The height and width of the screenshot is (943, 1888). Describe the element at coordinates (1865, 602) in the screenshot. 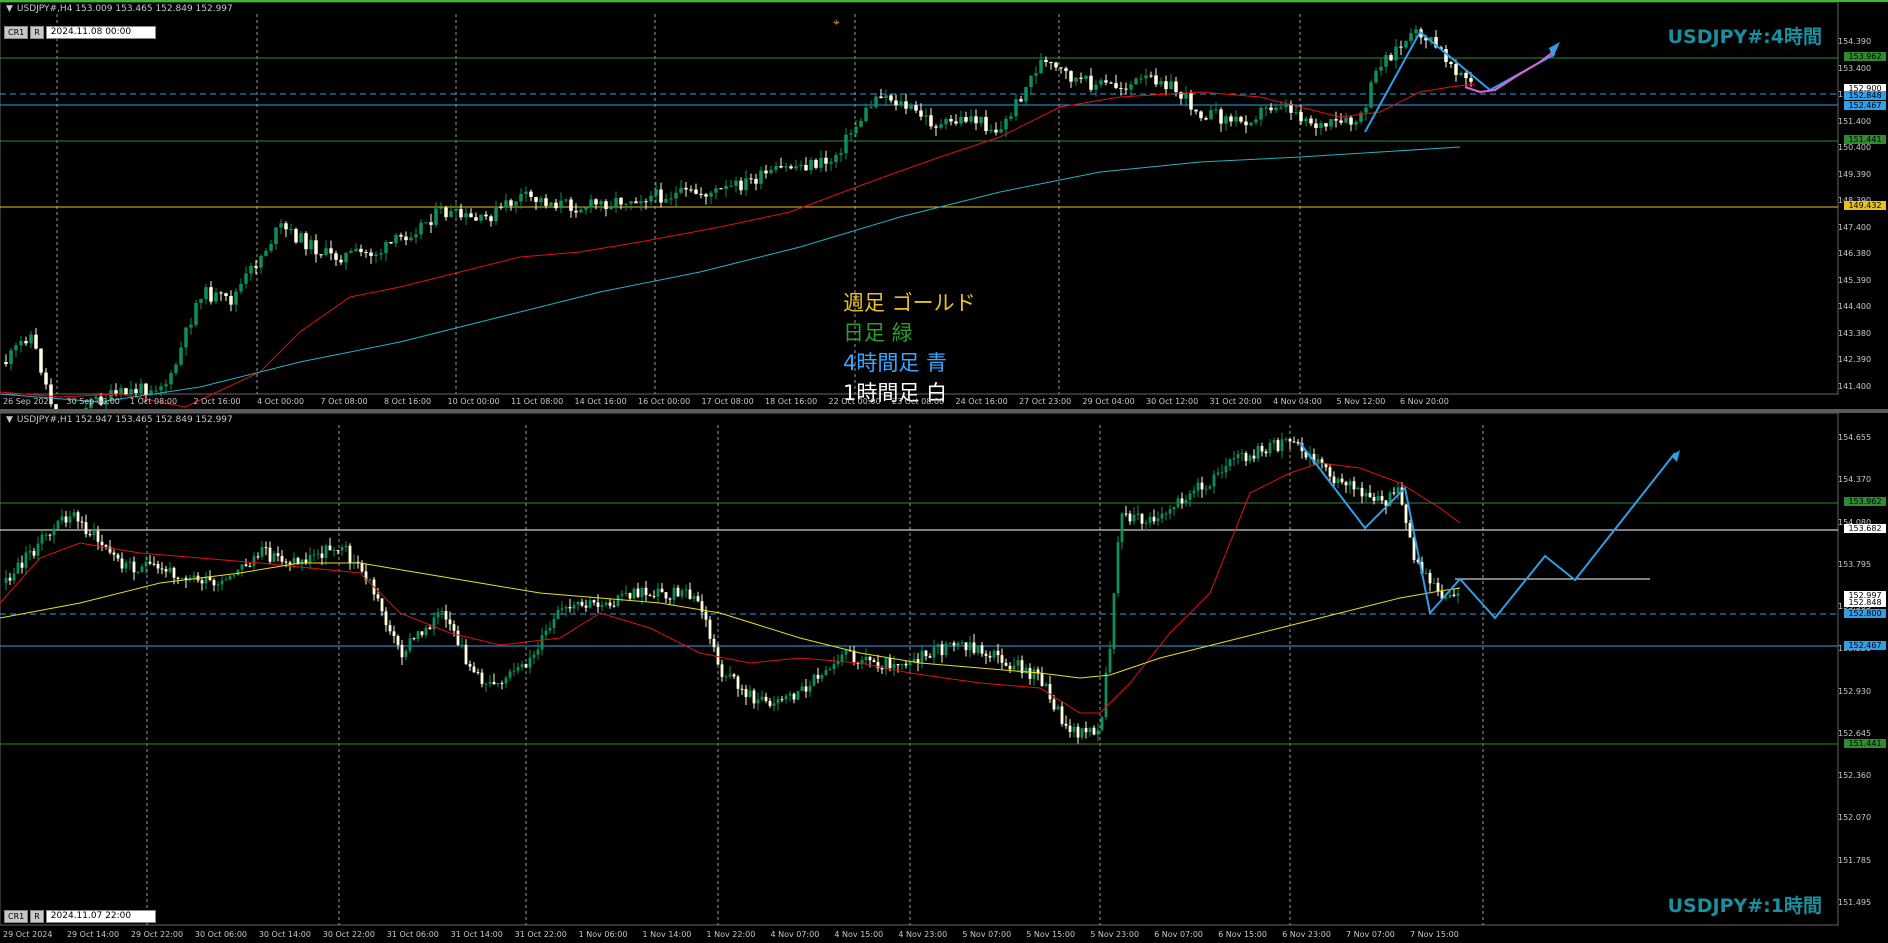

I see `price-tag: 152.848` at that location.